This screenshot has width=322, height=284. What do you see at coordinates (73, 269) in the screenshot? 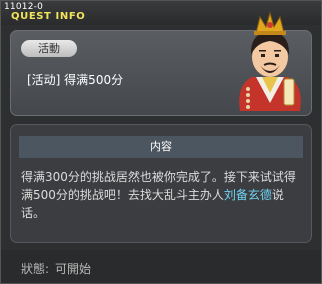
I see `status-value: 可開始` at bounding box center [73, 269].